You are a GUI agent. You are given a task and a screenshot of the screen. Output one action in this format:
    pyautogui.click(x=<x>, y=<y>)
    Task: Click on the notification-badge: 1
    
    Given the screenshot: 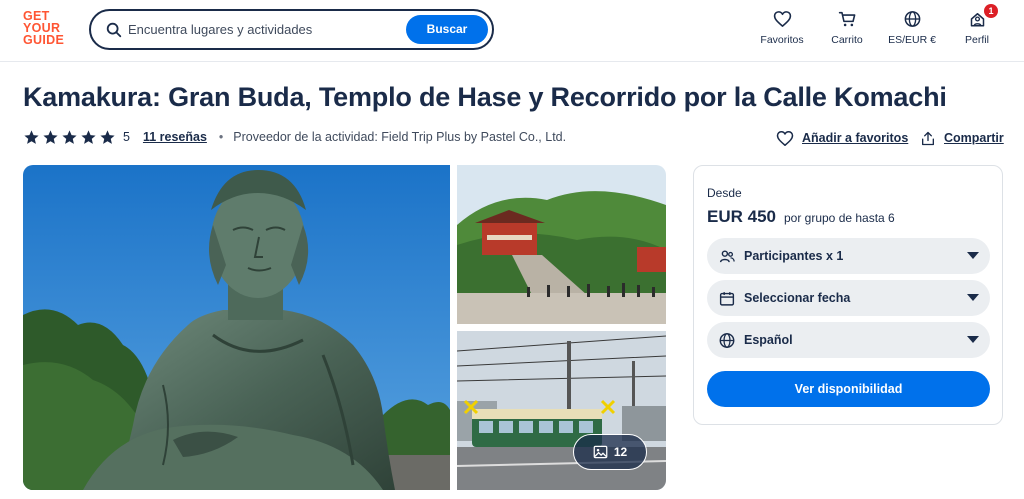 What is the action you would take?
    pyautogui.click(x=991, y=11)
    